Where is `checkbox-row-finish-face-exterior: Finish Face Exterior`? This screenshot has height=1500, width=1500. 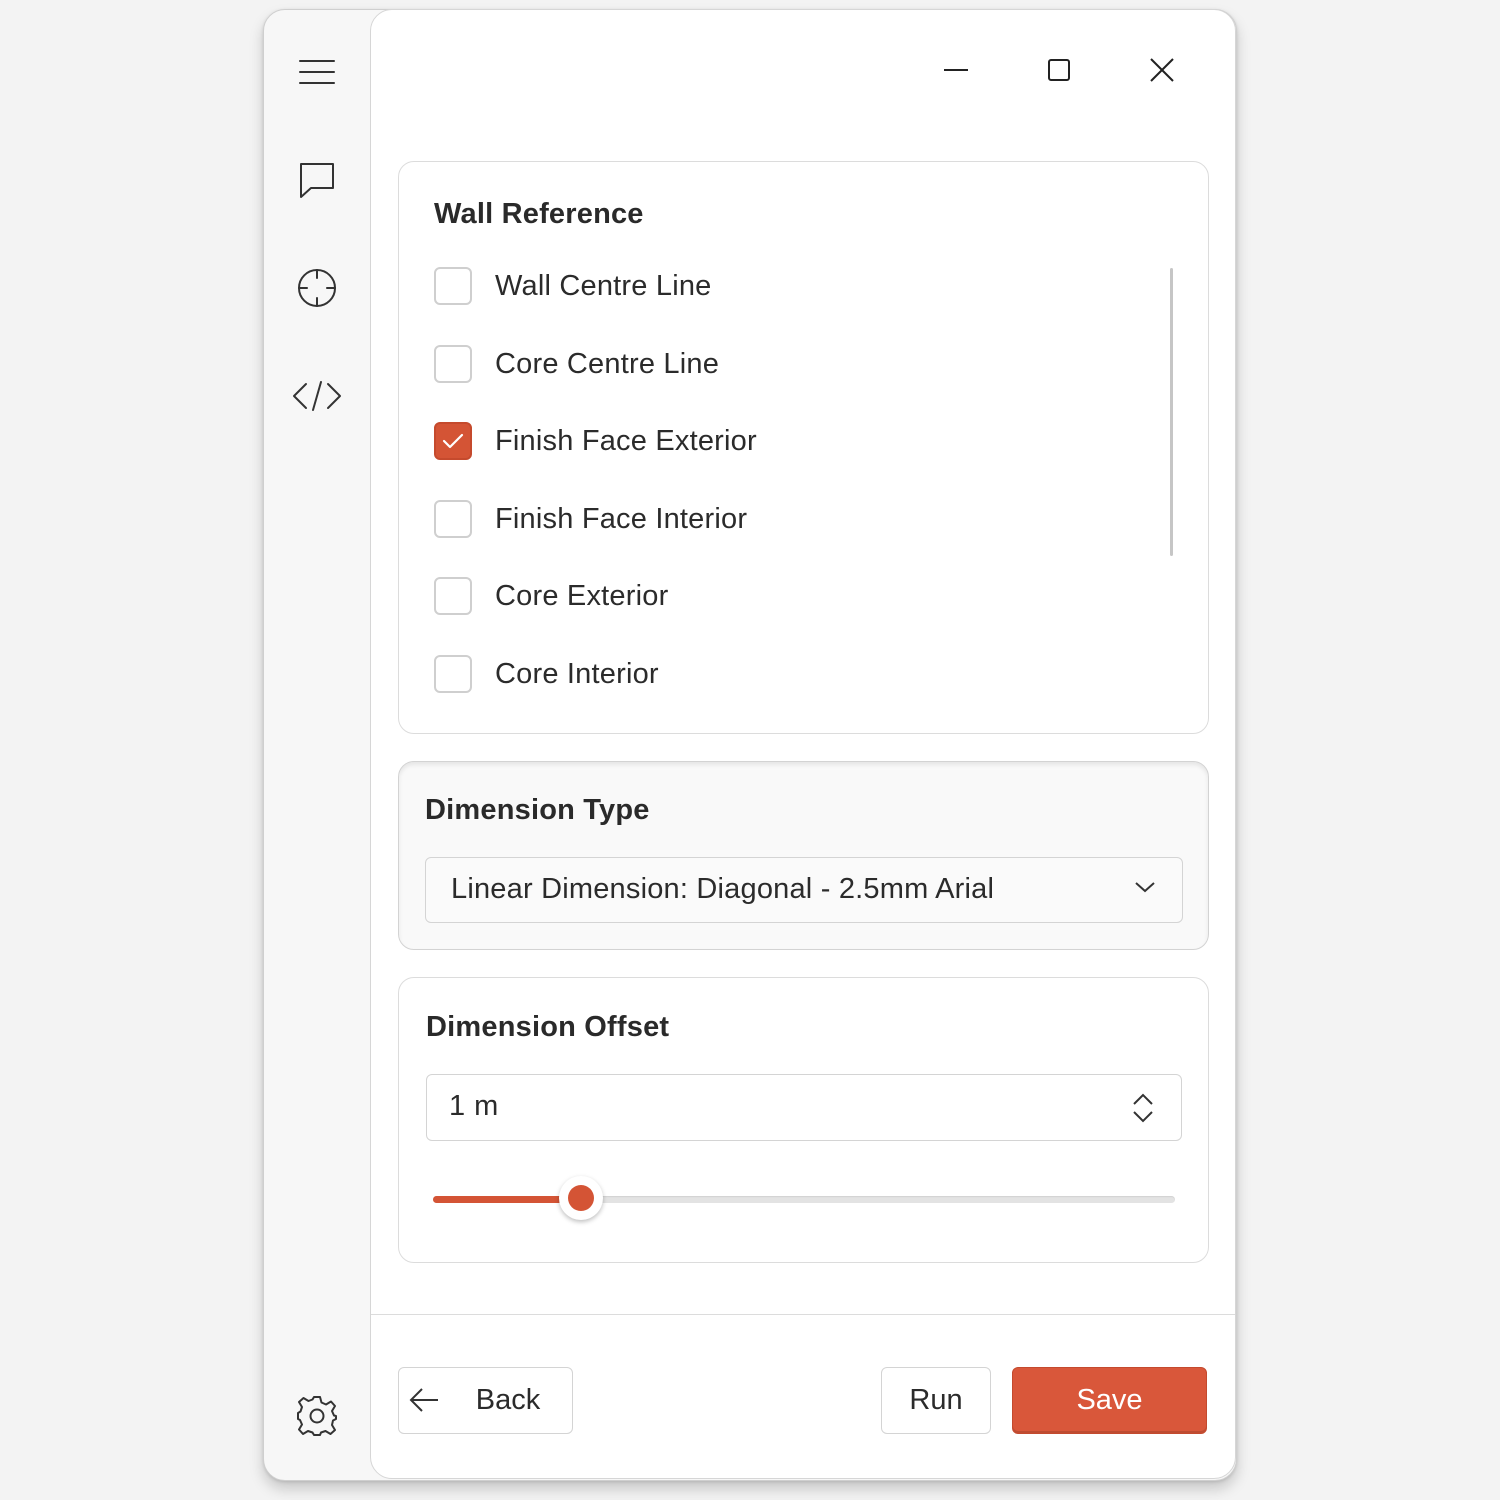 checkbox-row-finish-face-exterior: Finish Face Exterior is located at coordinates (595, 441).